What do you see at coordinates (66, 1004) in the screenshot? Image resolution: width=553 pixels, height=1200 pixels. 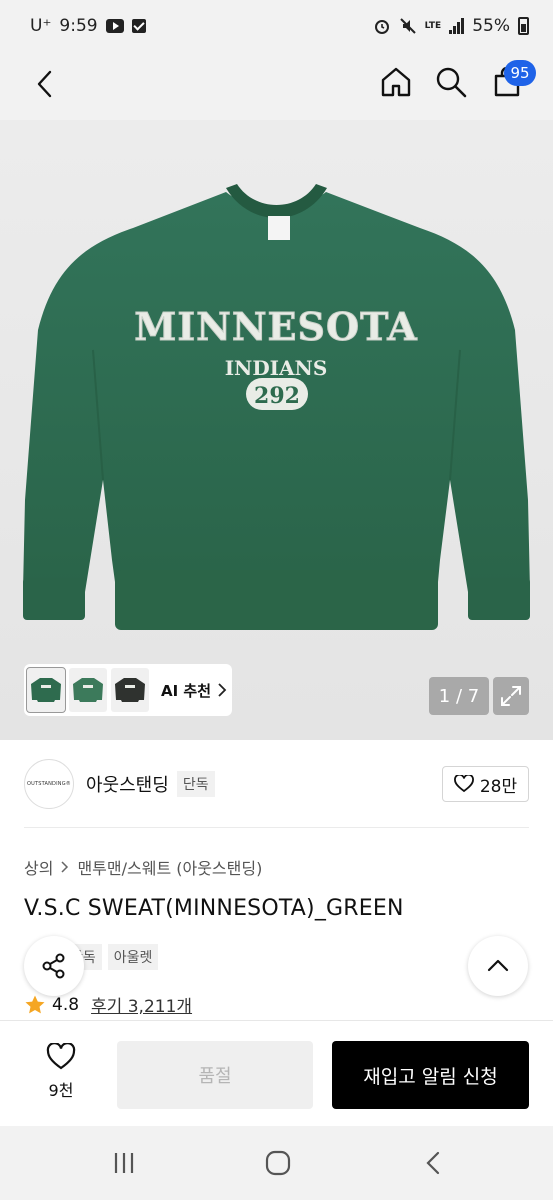 I see `rating-value: 4.8` at bounding box center [66, 1004].